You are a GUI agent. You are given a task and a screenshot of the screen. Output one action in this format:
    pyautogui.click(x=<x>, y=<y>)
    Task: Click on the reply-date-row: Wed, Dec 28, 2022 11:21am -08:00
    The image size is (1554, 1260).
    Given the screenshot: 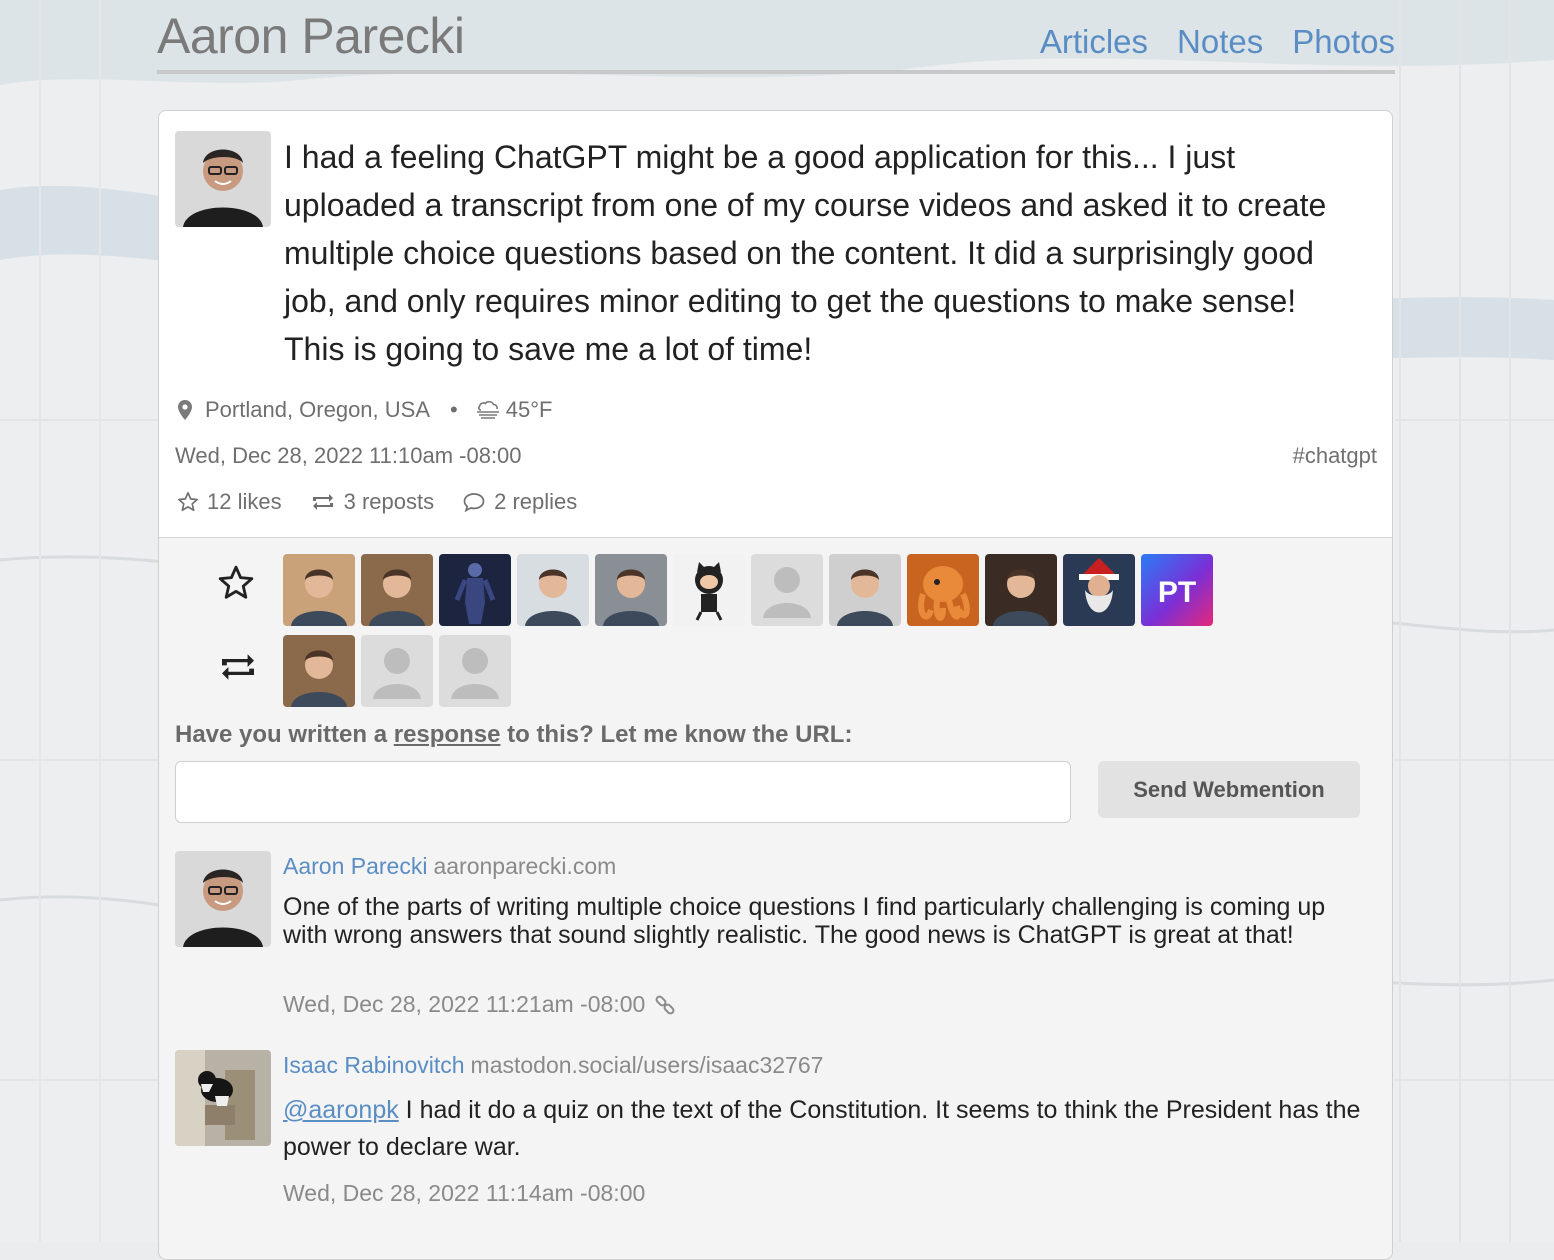 What is the action you would take?
    pyautogui.click(x=480, y=1004)
    